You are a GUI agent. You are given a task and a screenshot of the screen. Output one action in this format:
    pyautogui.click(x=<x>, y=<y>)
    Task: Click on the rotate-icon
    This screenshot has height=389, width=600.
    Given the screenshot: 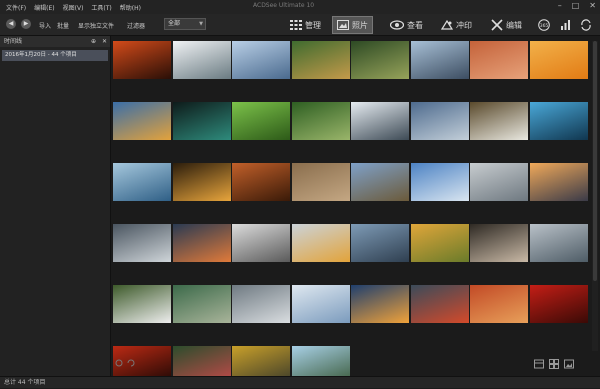 What is the action you would take?
    pyautogui.click(x=131, y=363)
    